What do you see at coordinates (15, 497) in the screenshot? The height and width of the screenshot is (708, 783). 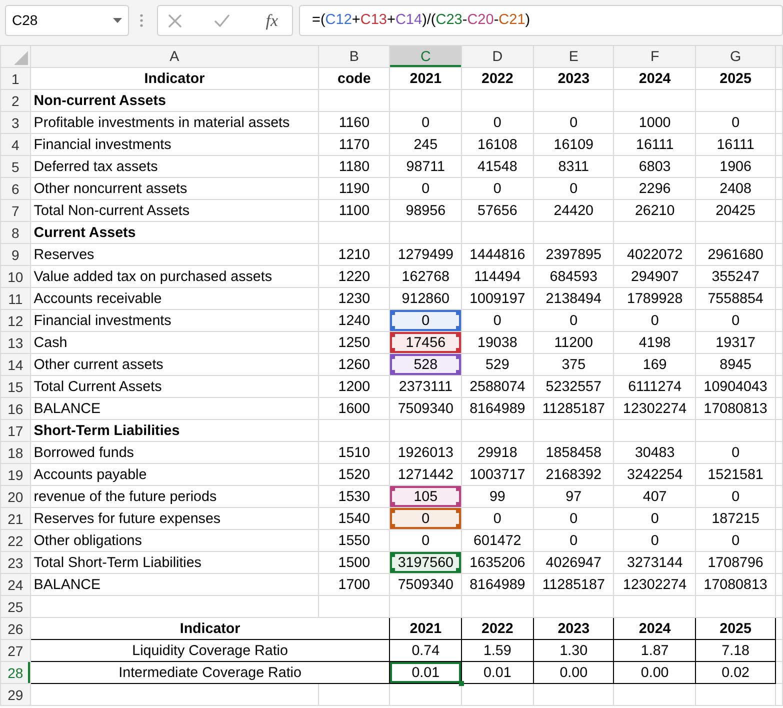 I see `row-header: 20` at bounding box center [15, 497].